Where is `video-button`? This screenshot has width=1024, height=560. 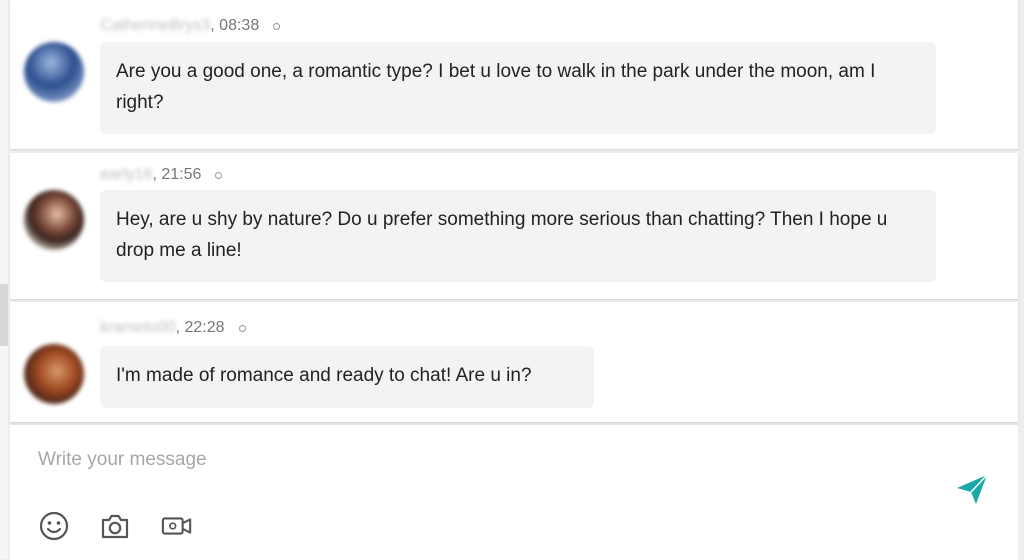 video-button is located at coordinates (177, 526).